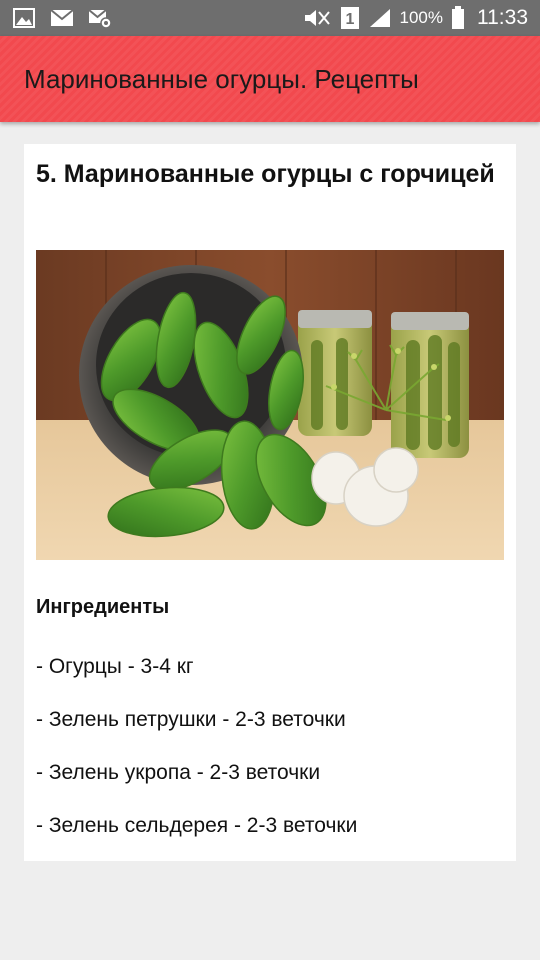 This screenshot has width=540, height=960. What do you see at coordinates (421, 17) in the screenshot?
I see `battery-percent: 100%` at bounding box center [421, 17].